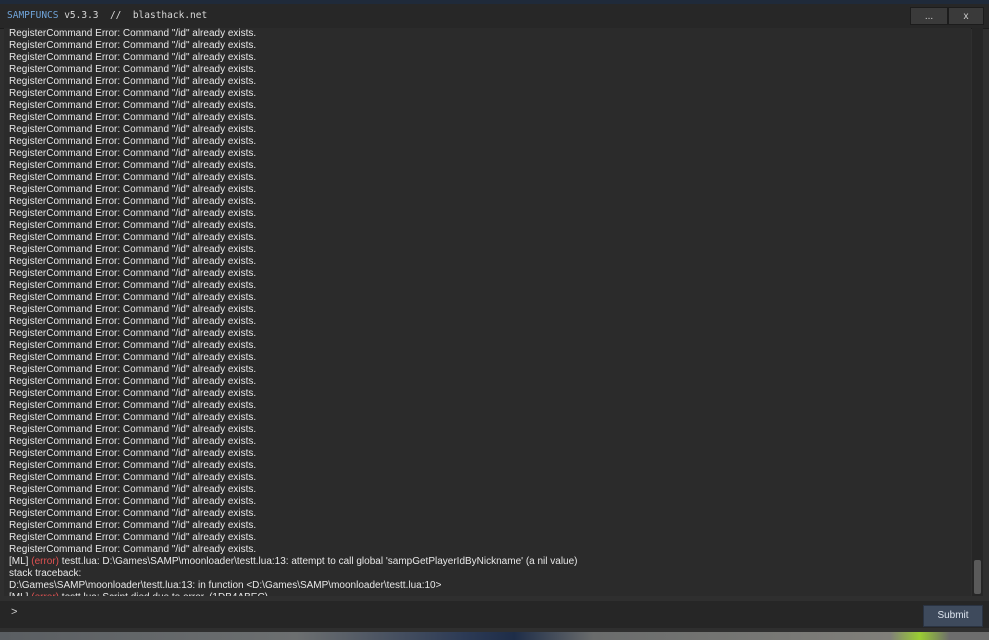  What do you see at coordinates (966, 16) in the screenshot?
I see `close-button: x` at bounding box center [966, 16].